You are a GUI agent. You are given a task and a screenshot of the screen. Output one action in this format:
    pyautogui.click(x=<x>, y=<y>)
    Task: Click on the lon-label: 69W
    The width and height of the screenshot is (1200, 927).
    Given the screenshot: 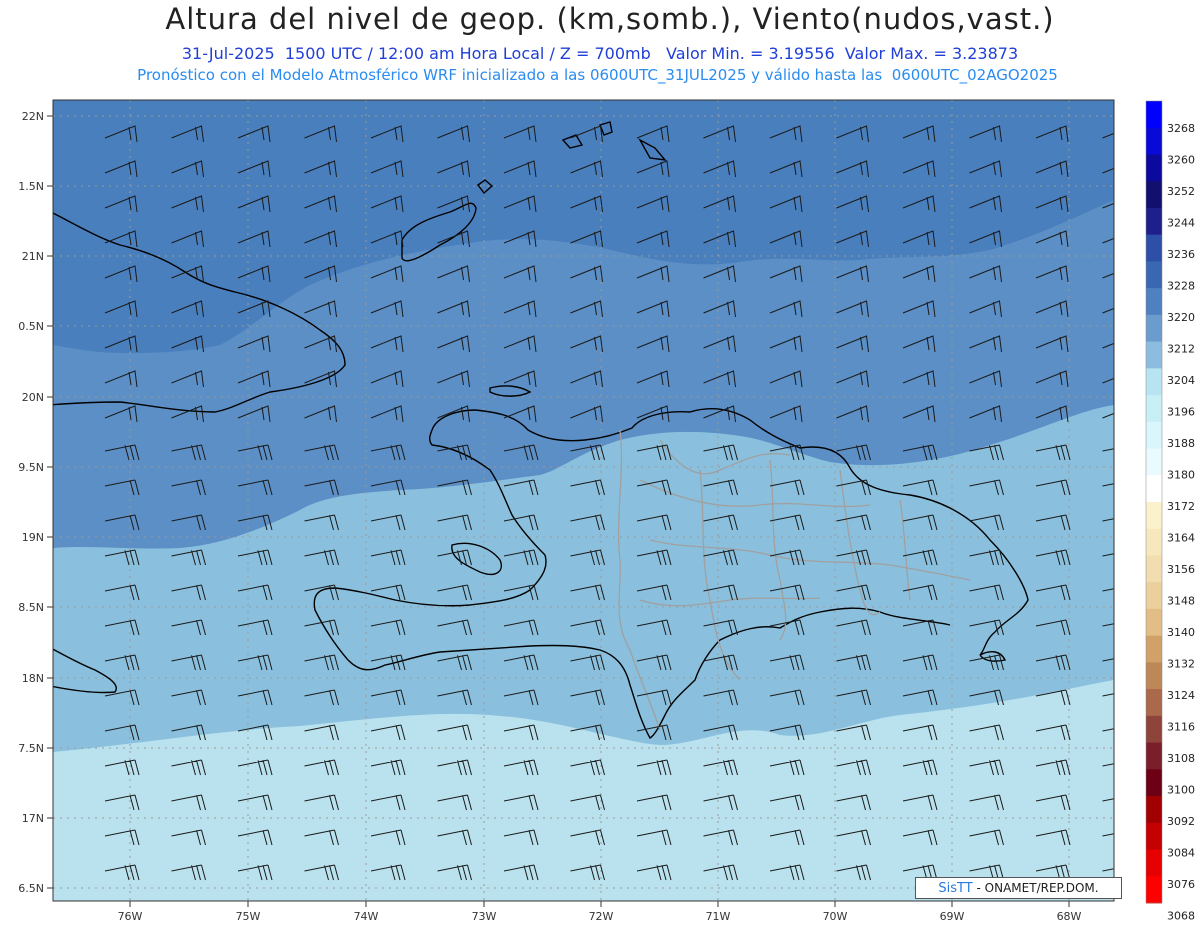 What is the action you would take?
    pyautogui.click(x=952, y=916)
    